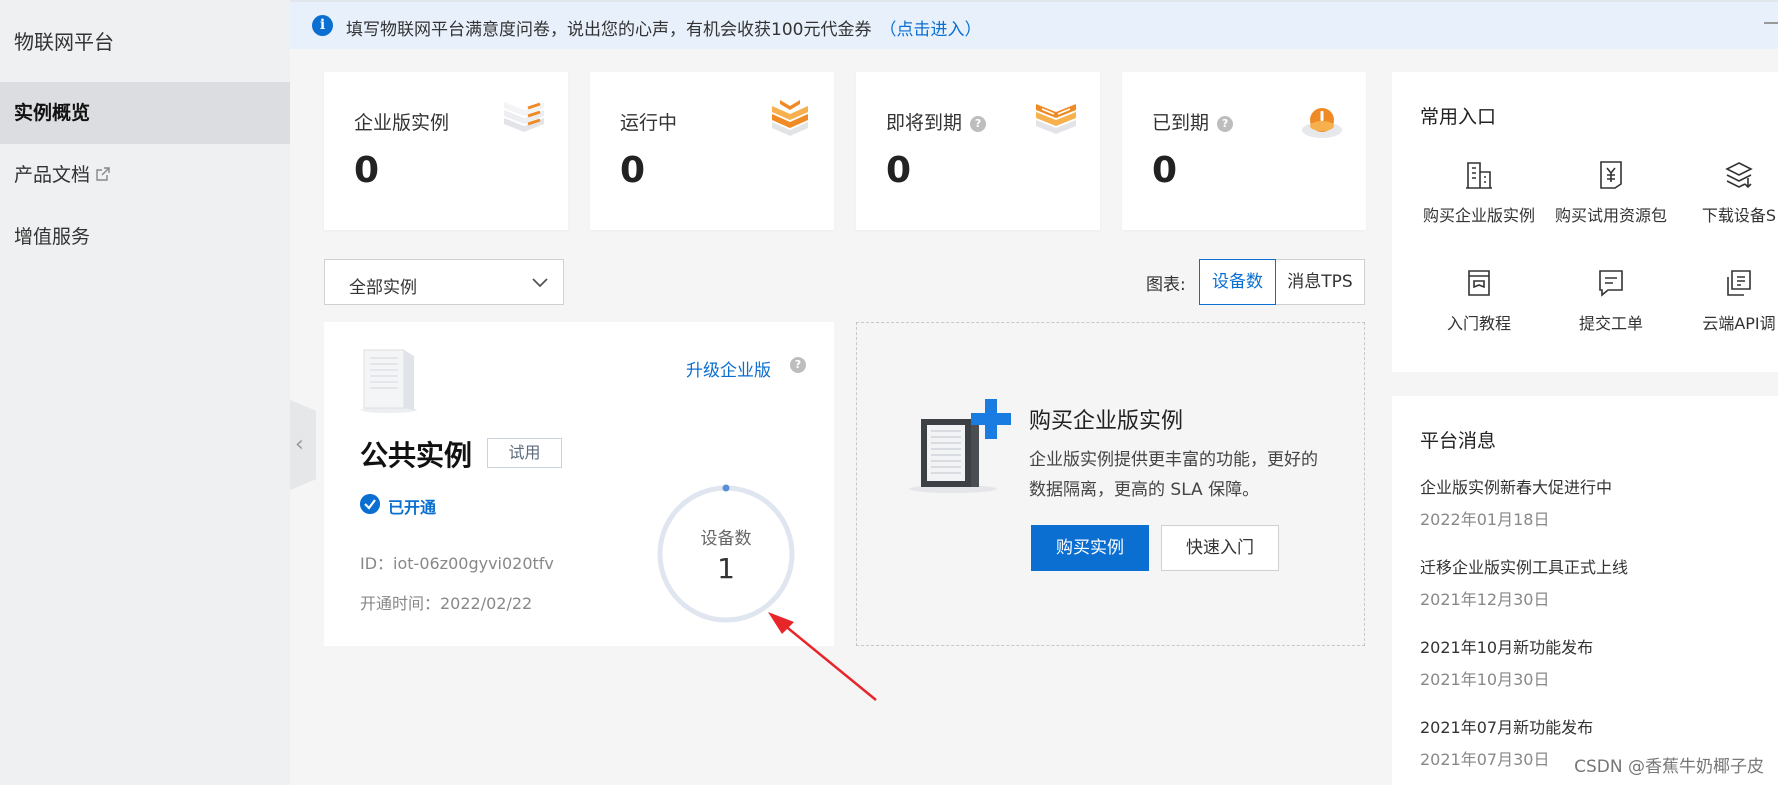  I want to click on tab-device-count: 设备数, so click(1237, 282).